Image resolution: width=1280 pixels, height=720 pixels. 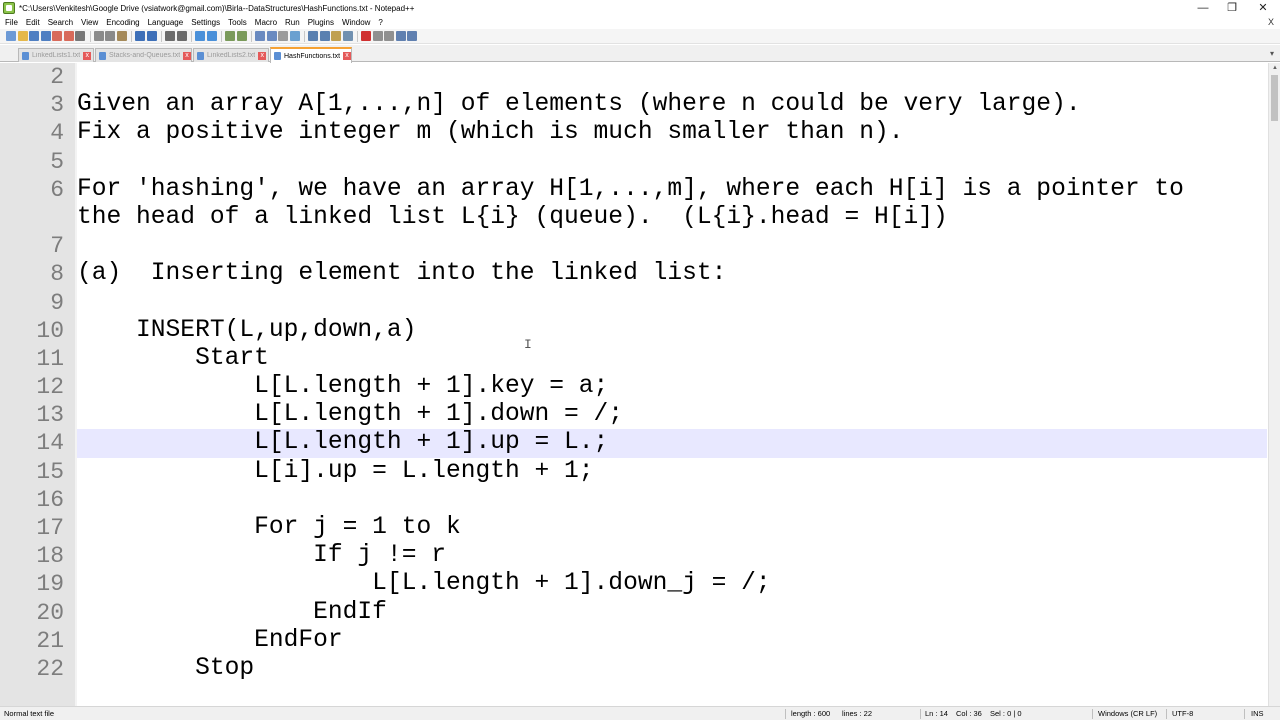 I want to click on editor-line: 10 INSERT(L,up,down,a), so click(x=634, y=331).